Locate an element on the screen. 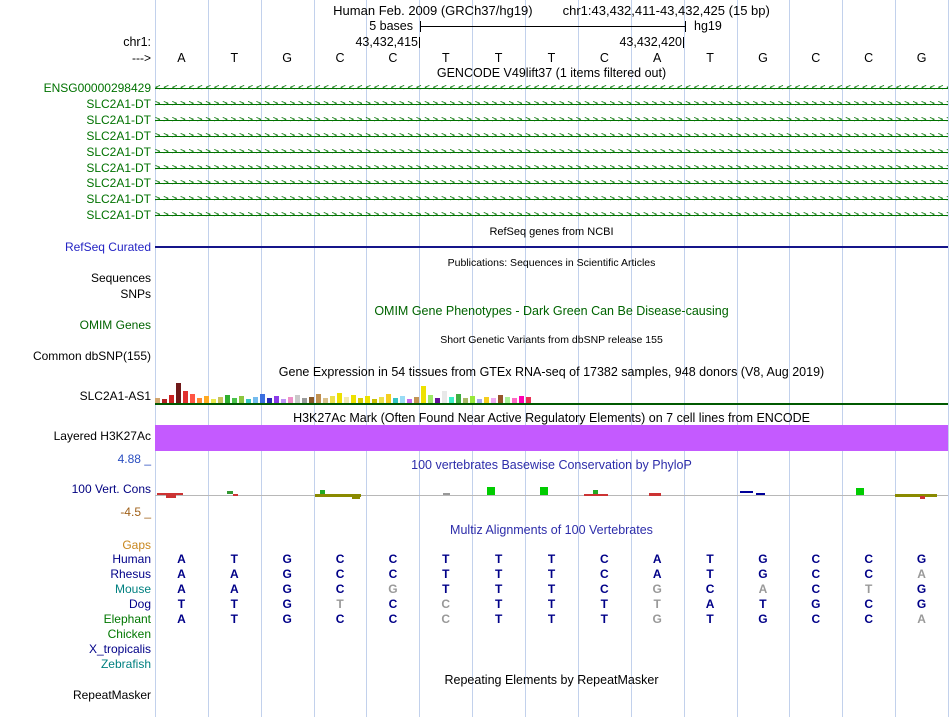 The image size is (950, 717). gene-label: ENSG00000298429 is located at coordinates (75, 88).